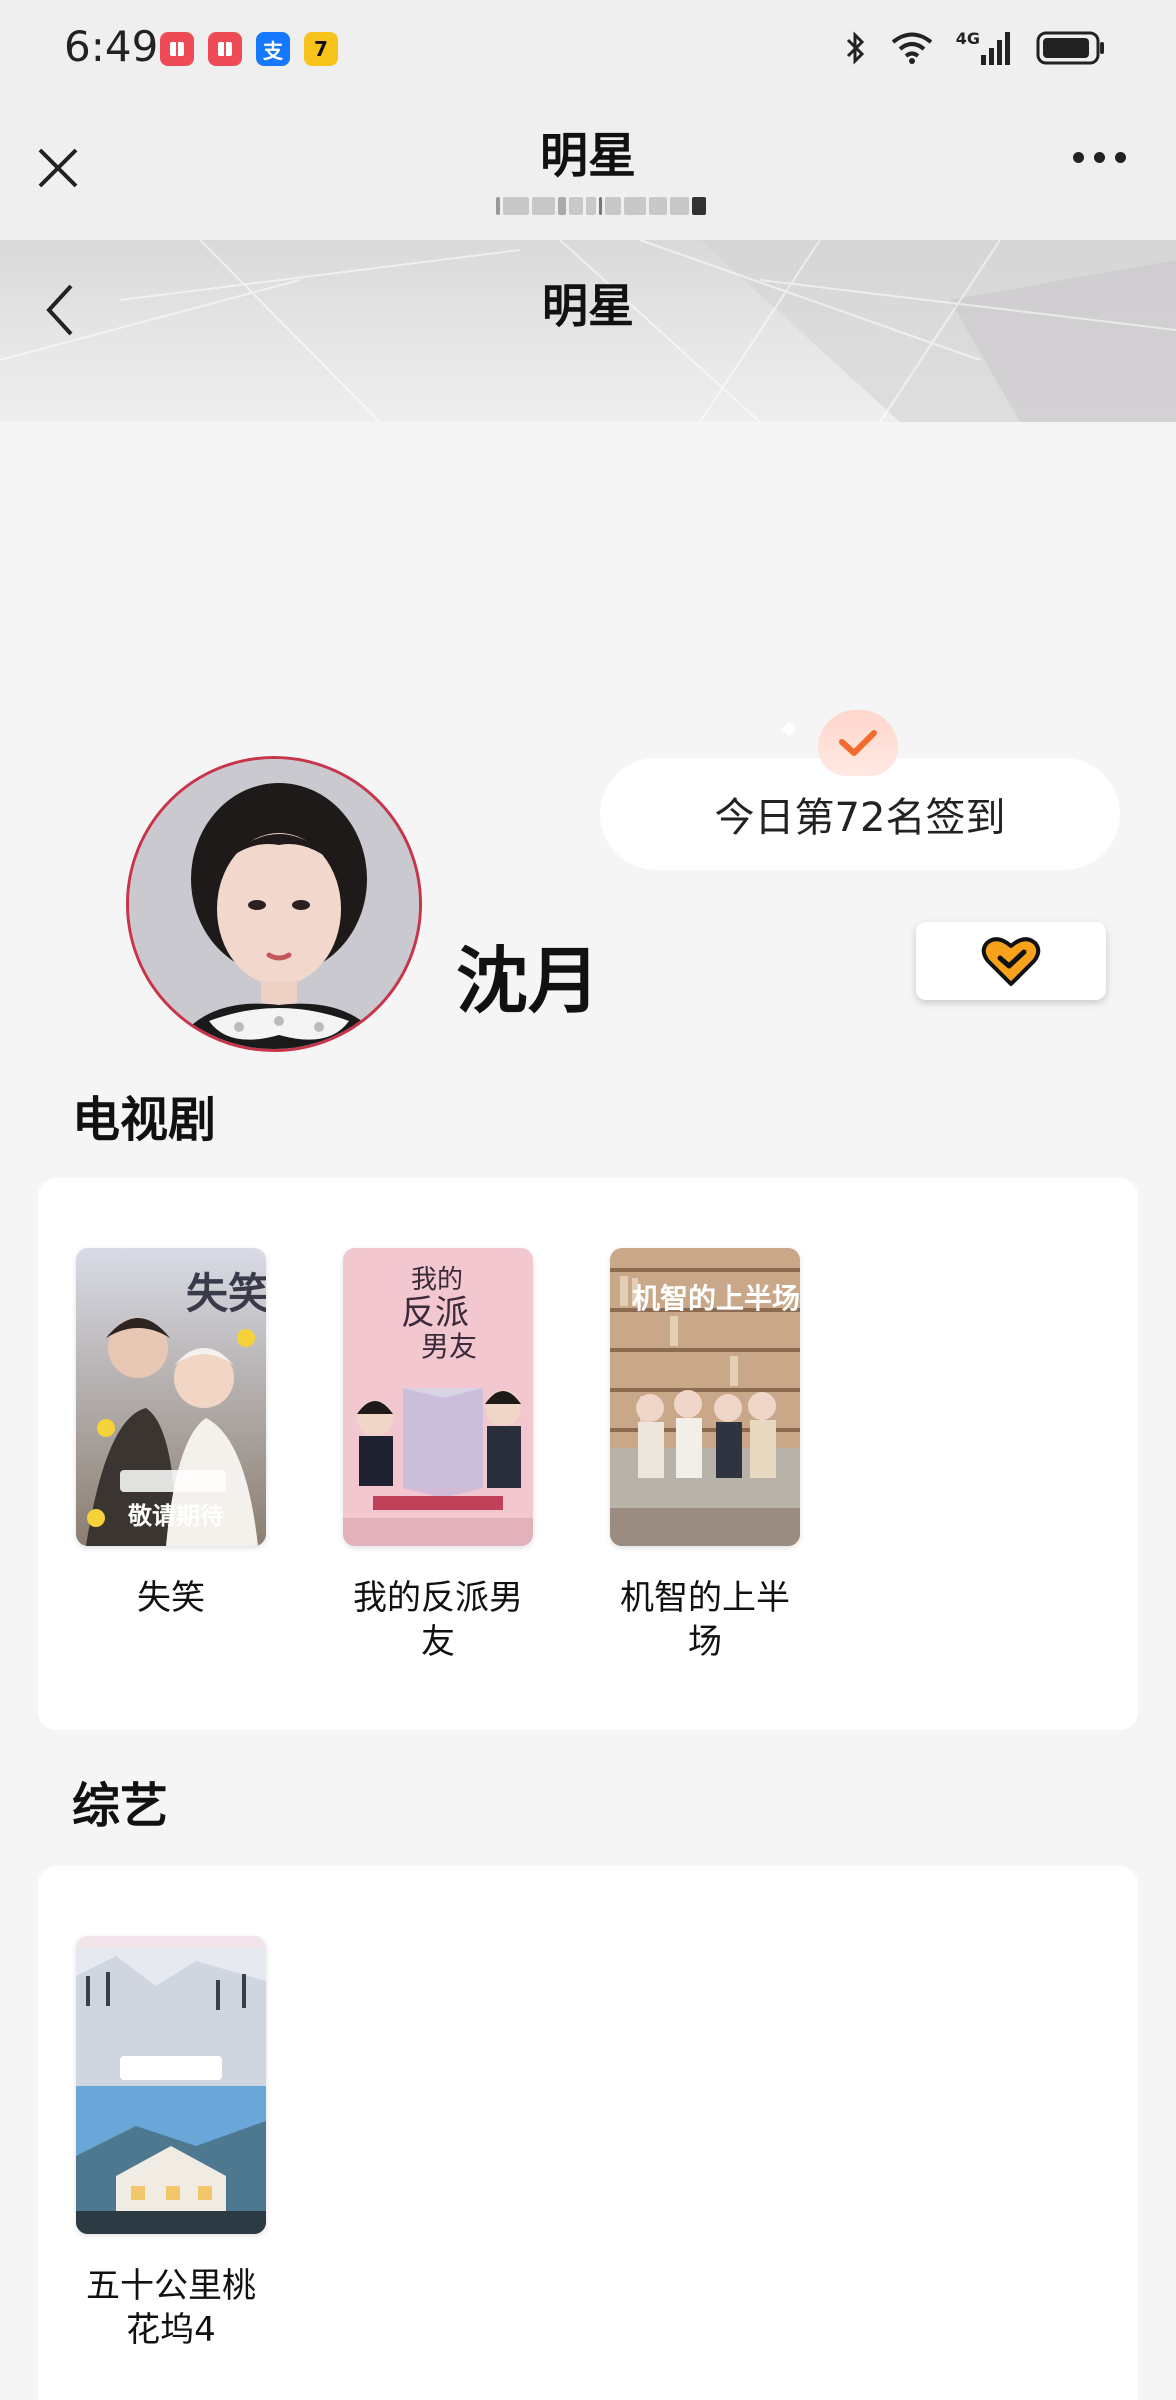 The width and height of the screenshot is (1176, 2400). I want to click on bluetooth-icon, so click(856, 48).